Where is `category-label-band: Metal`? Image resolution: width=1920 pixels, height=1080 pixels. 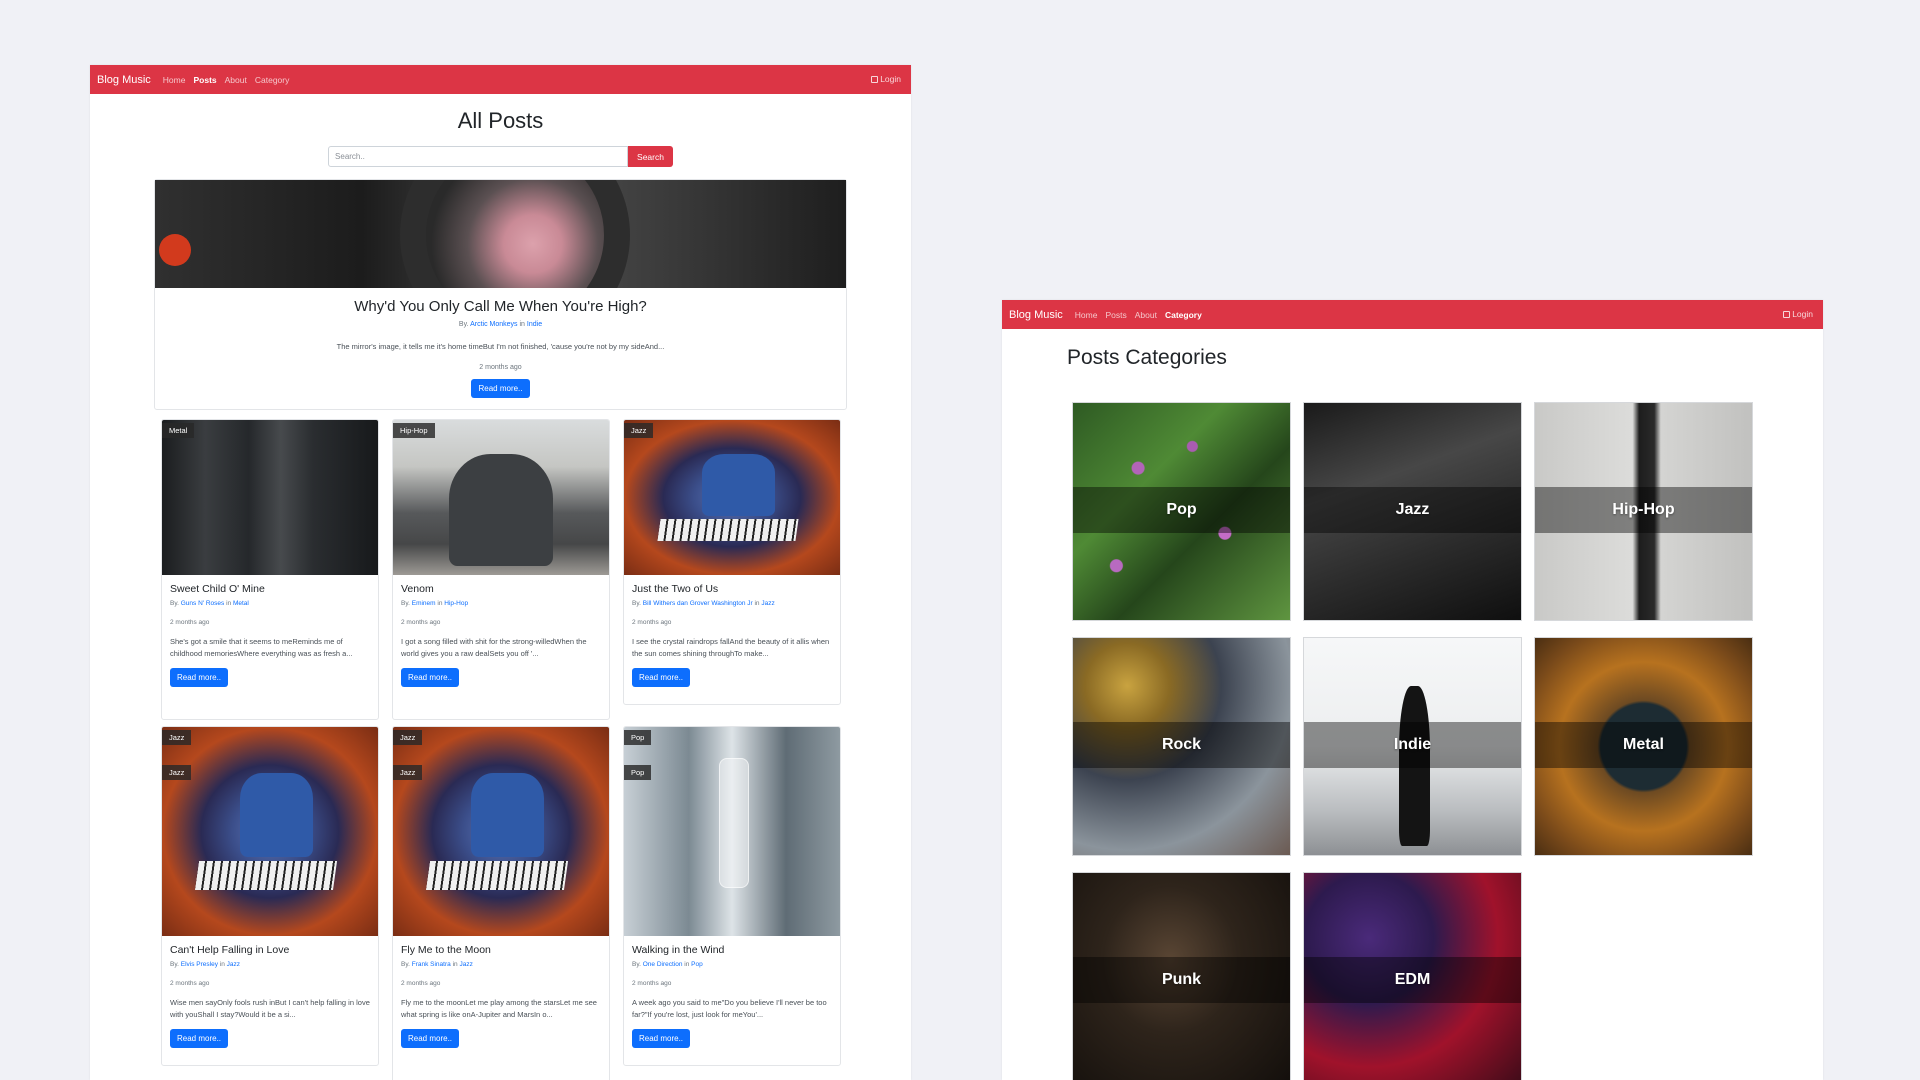 category-label-band: Metal is located at coordinates (1643, 745).